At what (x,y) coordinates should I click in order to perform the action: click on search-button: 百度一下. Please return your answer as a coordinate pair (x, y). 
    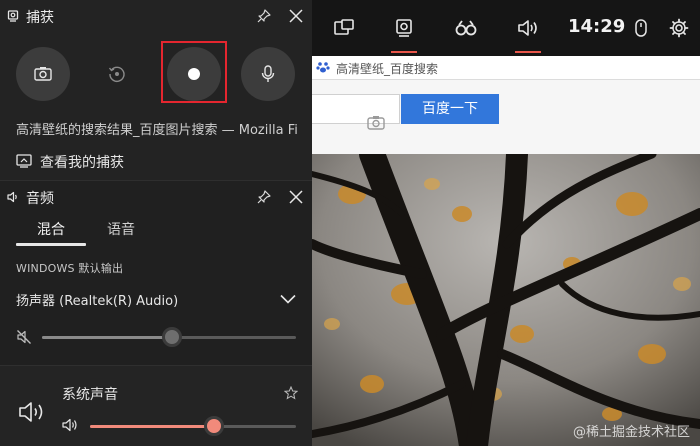
    Looking at the image, I should click on (450, 109).